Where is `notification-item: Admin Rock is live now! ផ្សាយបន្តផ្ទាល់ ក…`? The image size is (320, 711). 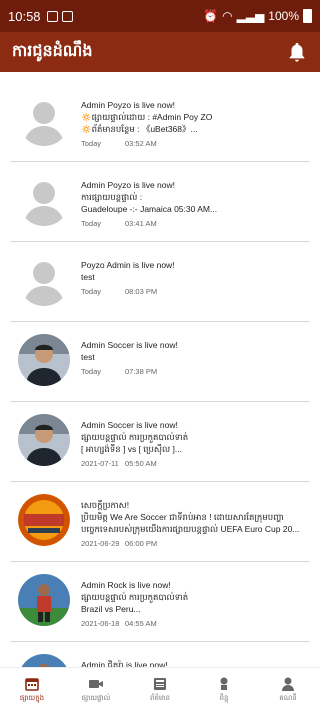
notification-item: Admin Rock is live now! ផ្សាយបន្តផ្ទាល់ ក… is located at coordinates (160, 602).